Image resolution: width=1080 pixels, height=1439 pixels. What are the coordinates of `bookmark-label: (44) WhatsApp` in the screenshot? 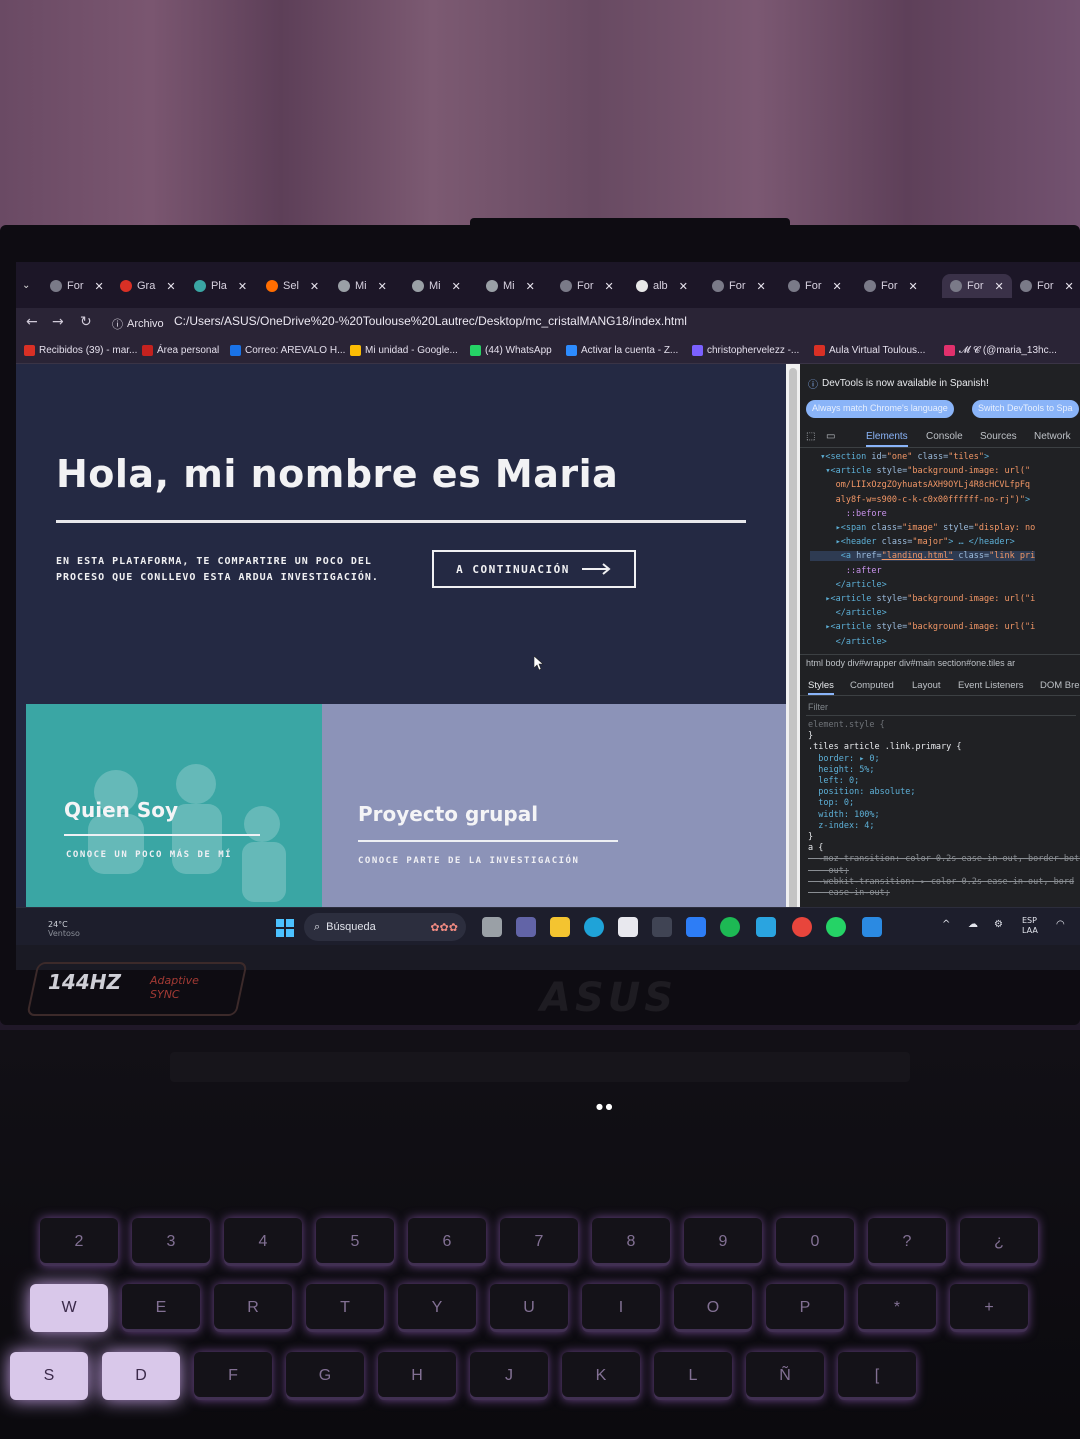 It's located at (518, 350).